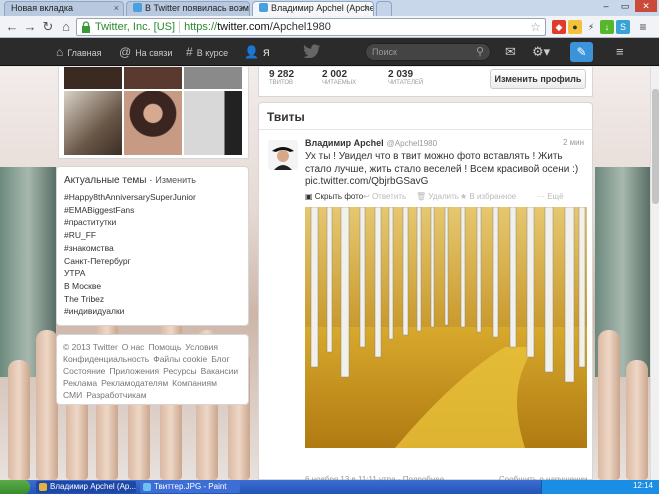 This screenshot has width=659, height=494. I want to click on nav-discover: # В курсе, so click(207, 52).